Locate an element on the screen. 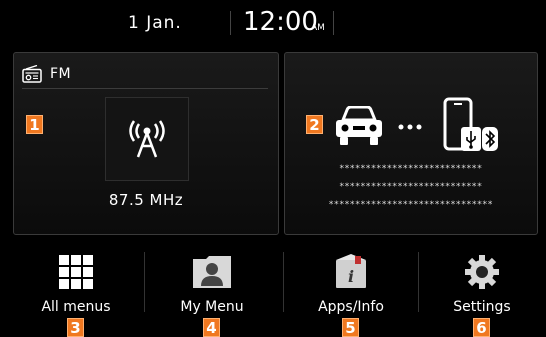 This screenshot has width=546, height=337. gear-icon is located at coordinates (482, 272).